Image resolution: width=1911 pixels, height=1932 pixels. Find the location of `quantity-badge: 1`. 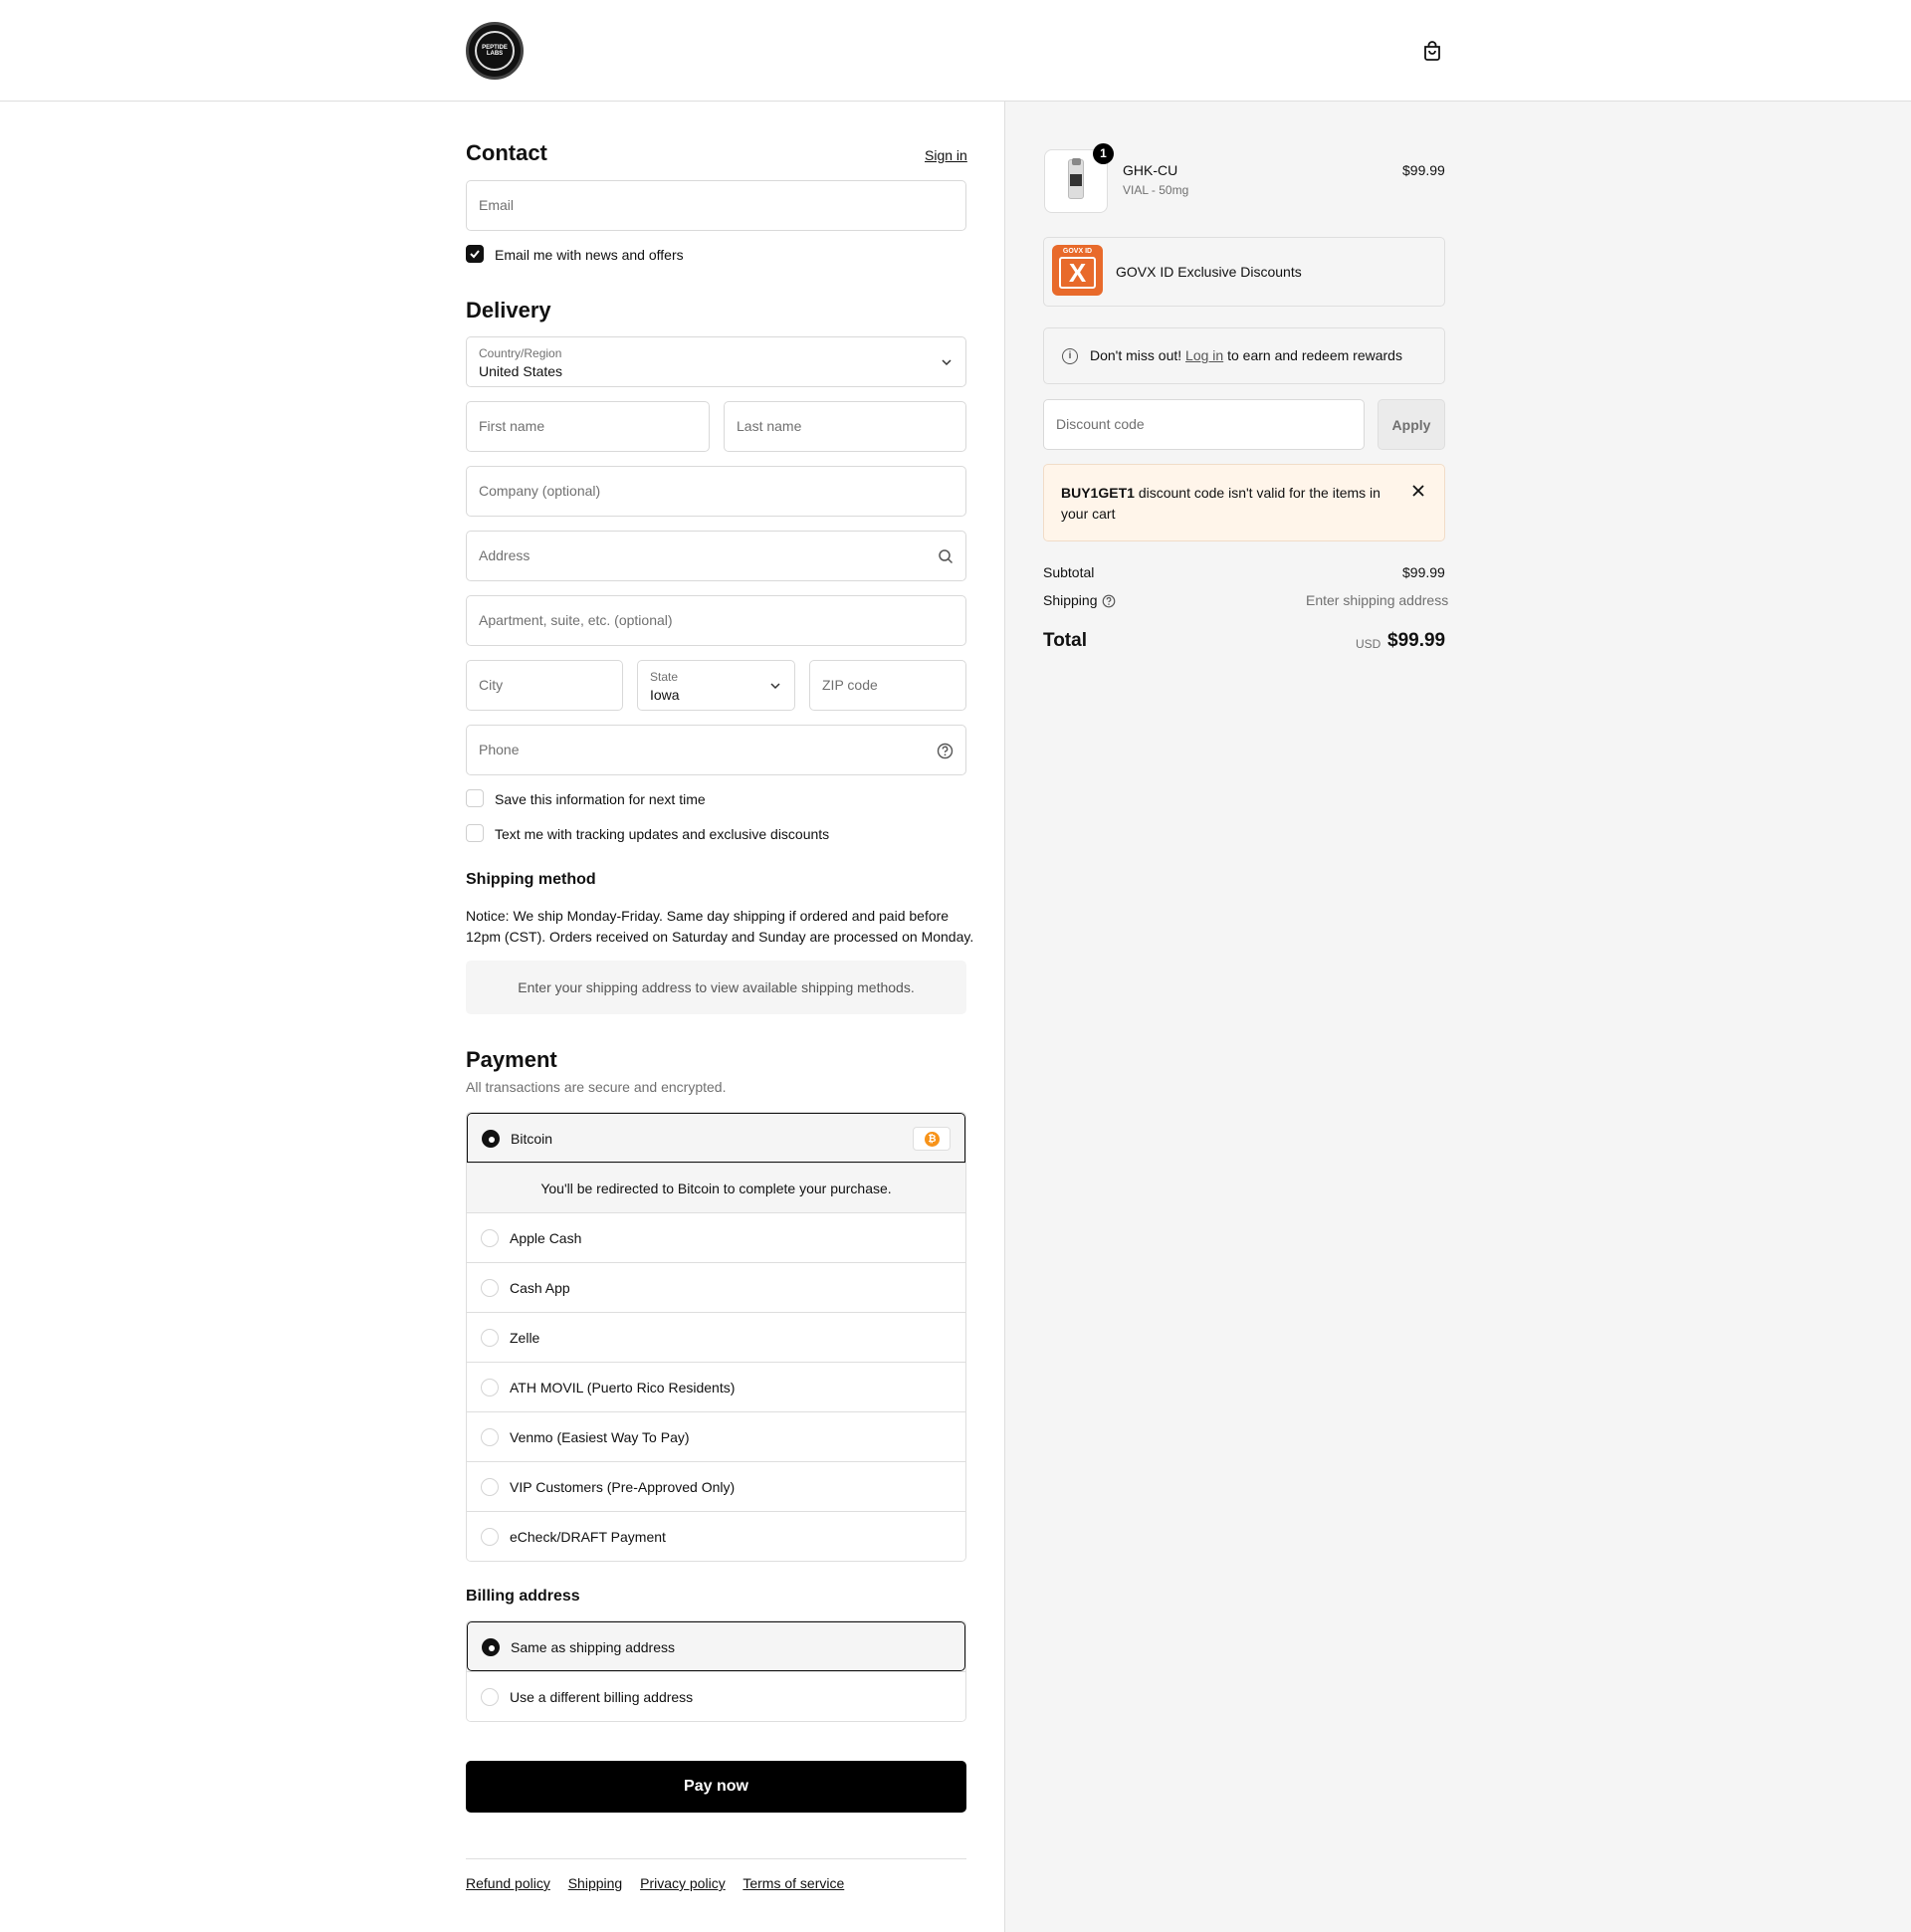

quantity-badge: 1 is located at coordinates (1103, 153).